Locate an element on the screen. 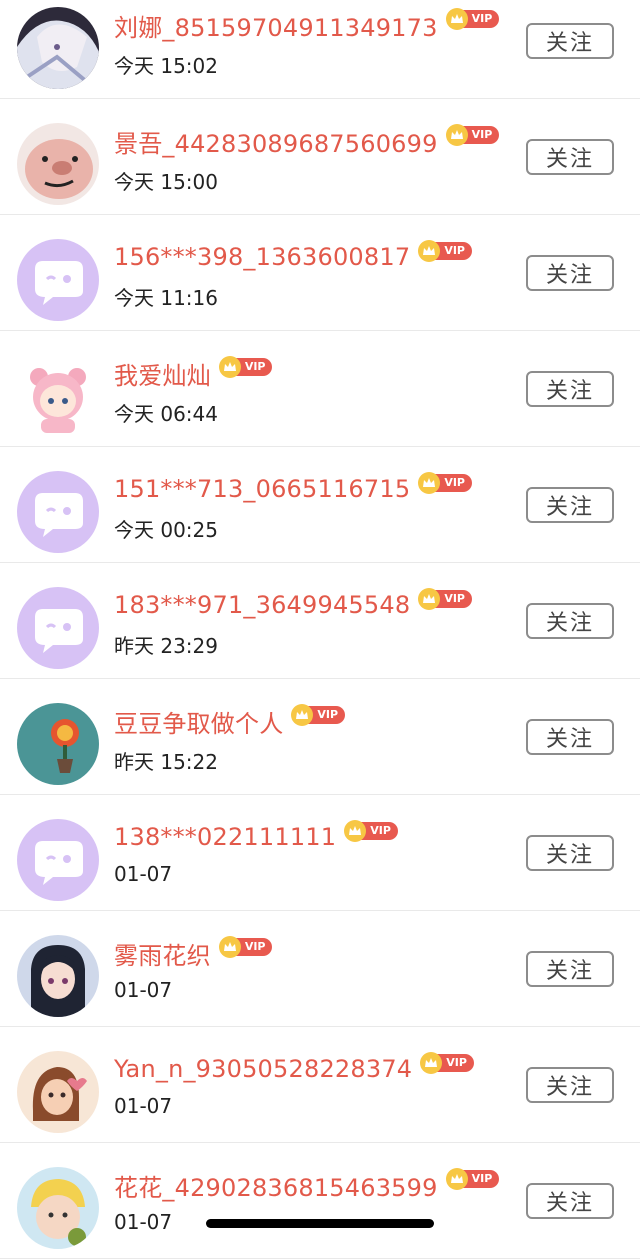 The image size is (640, 1259). username: 雾雨花织 is located at coordinates (162, 953).